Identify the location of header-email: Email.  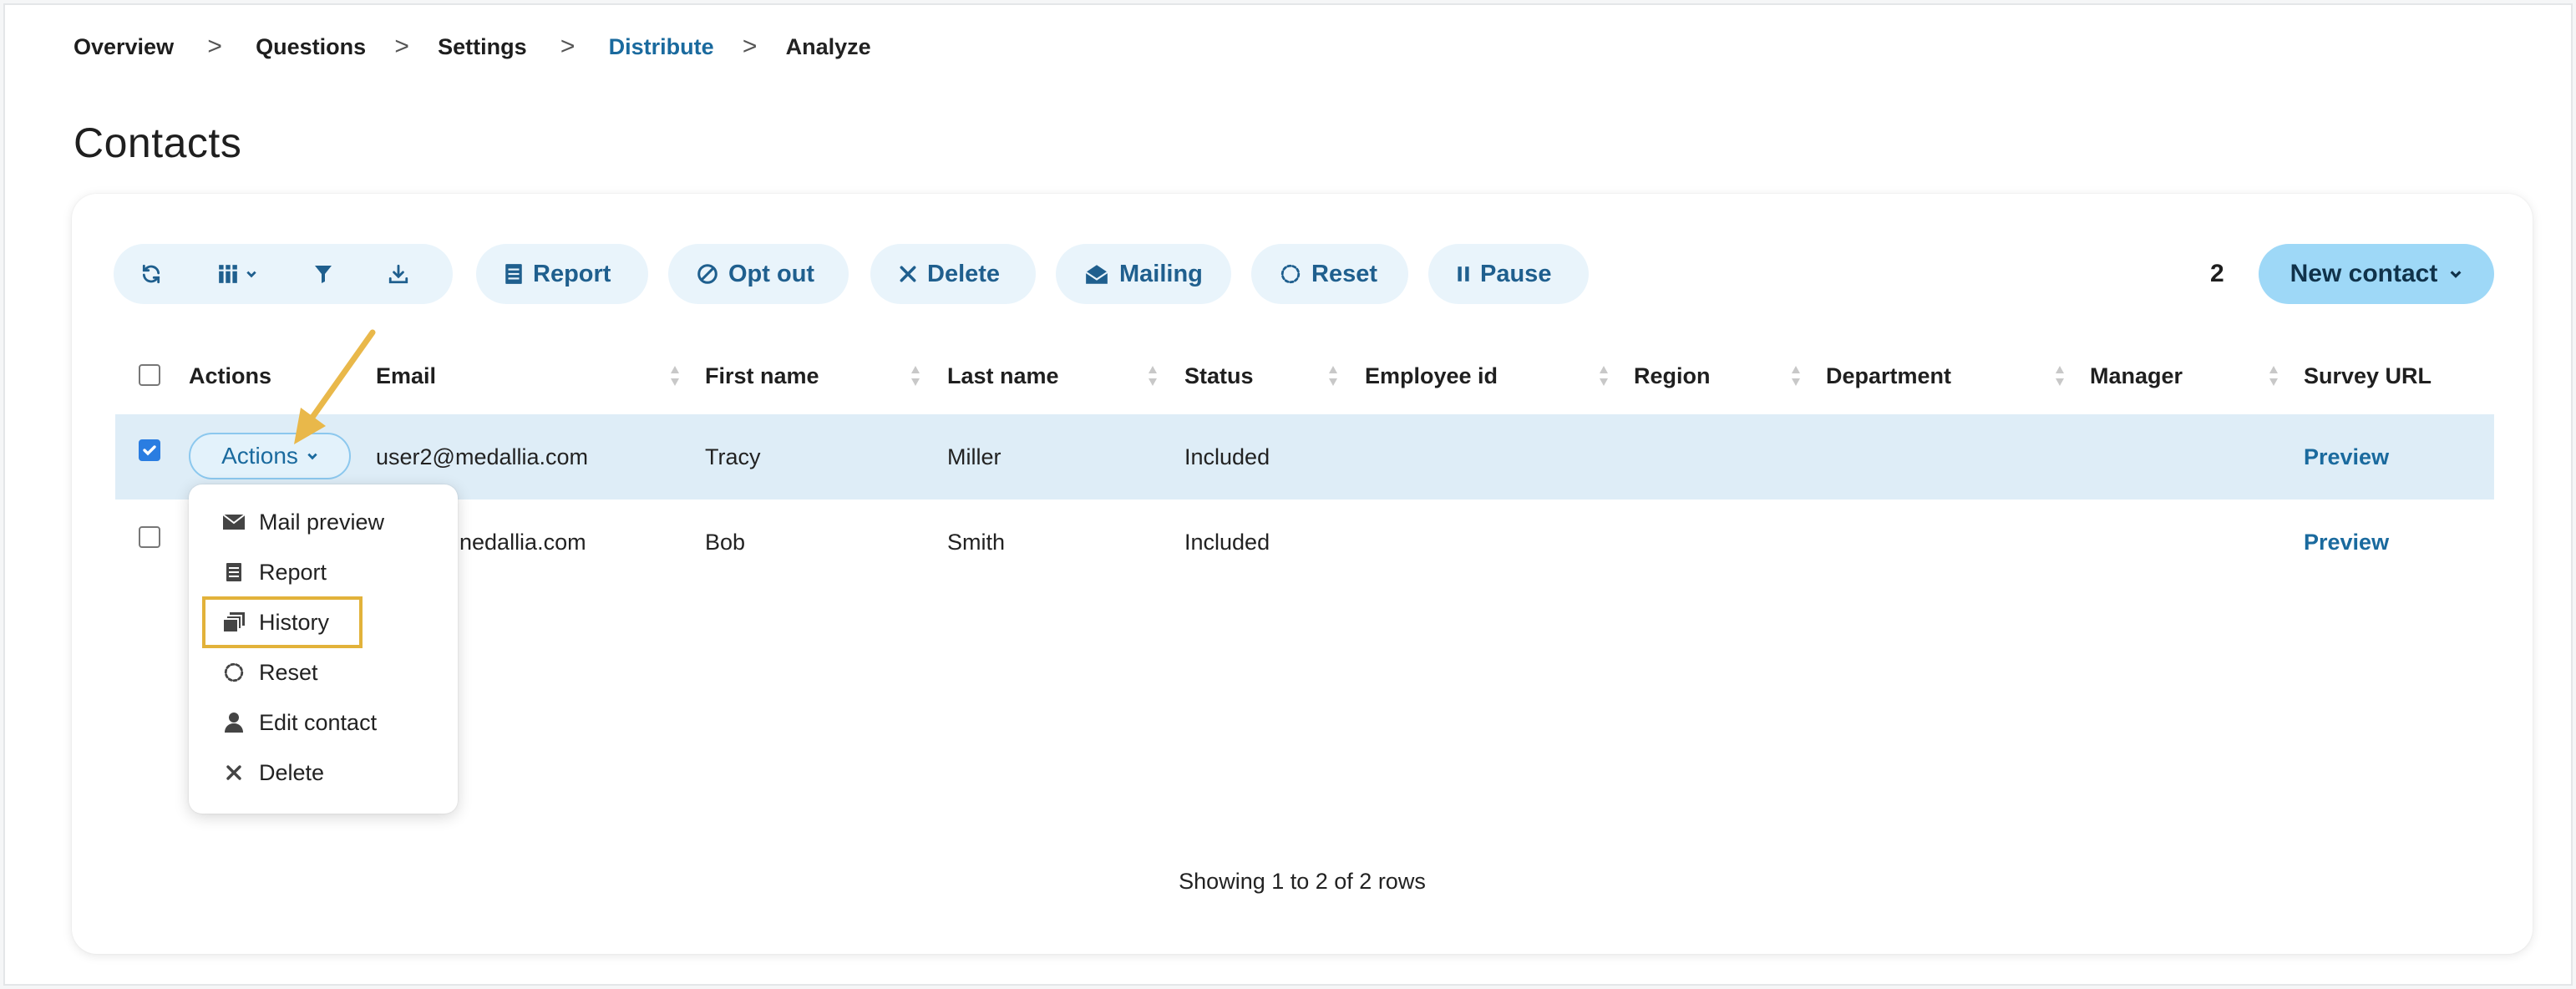
(406, 376).